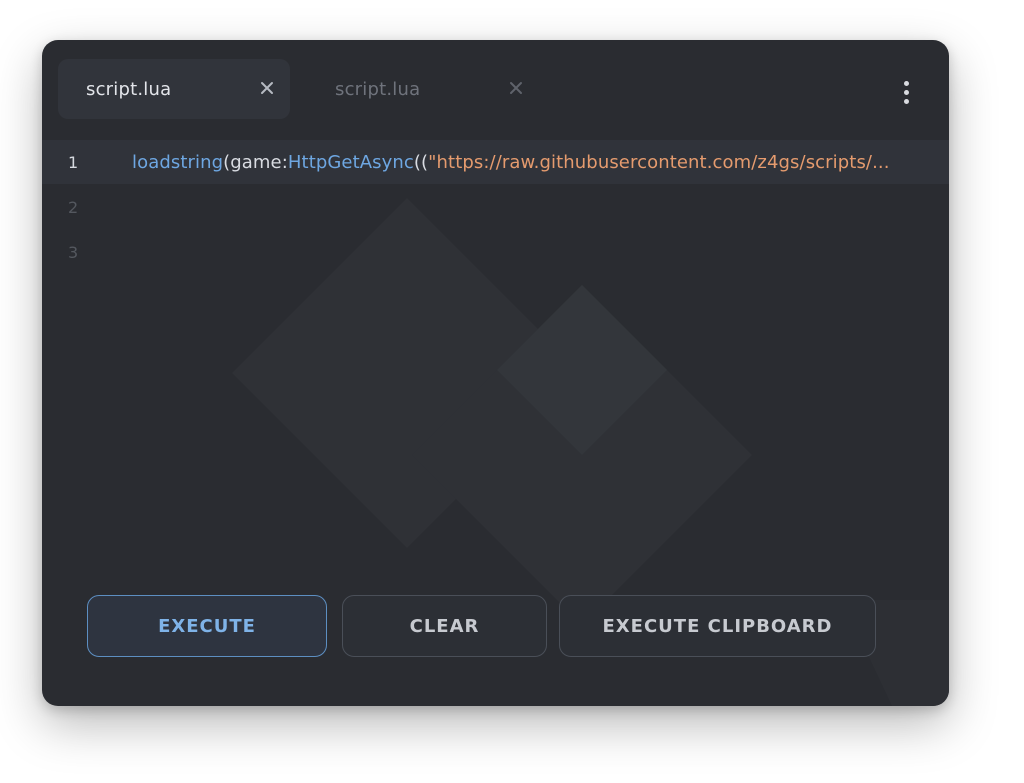 This screenshot has width=1024, height=783. Describe the element at coordinates (73, 207) in the screenshot. I see `line-number: 2` at that location.